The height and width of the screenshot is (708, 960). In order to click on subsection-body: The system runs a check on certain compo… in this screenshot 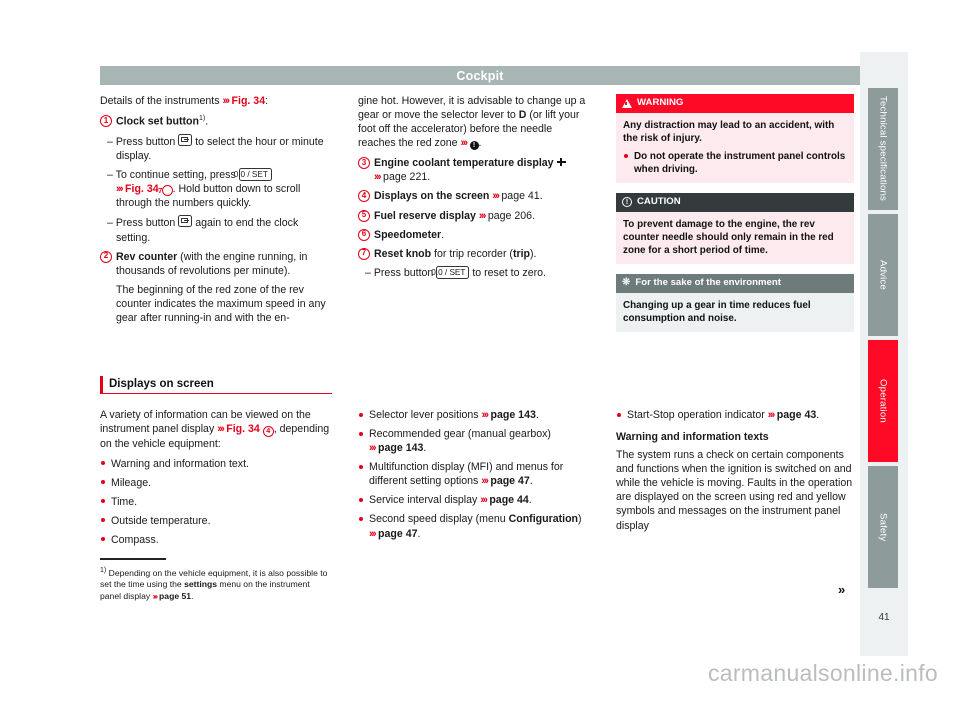, I will do `click(734, 490)`.